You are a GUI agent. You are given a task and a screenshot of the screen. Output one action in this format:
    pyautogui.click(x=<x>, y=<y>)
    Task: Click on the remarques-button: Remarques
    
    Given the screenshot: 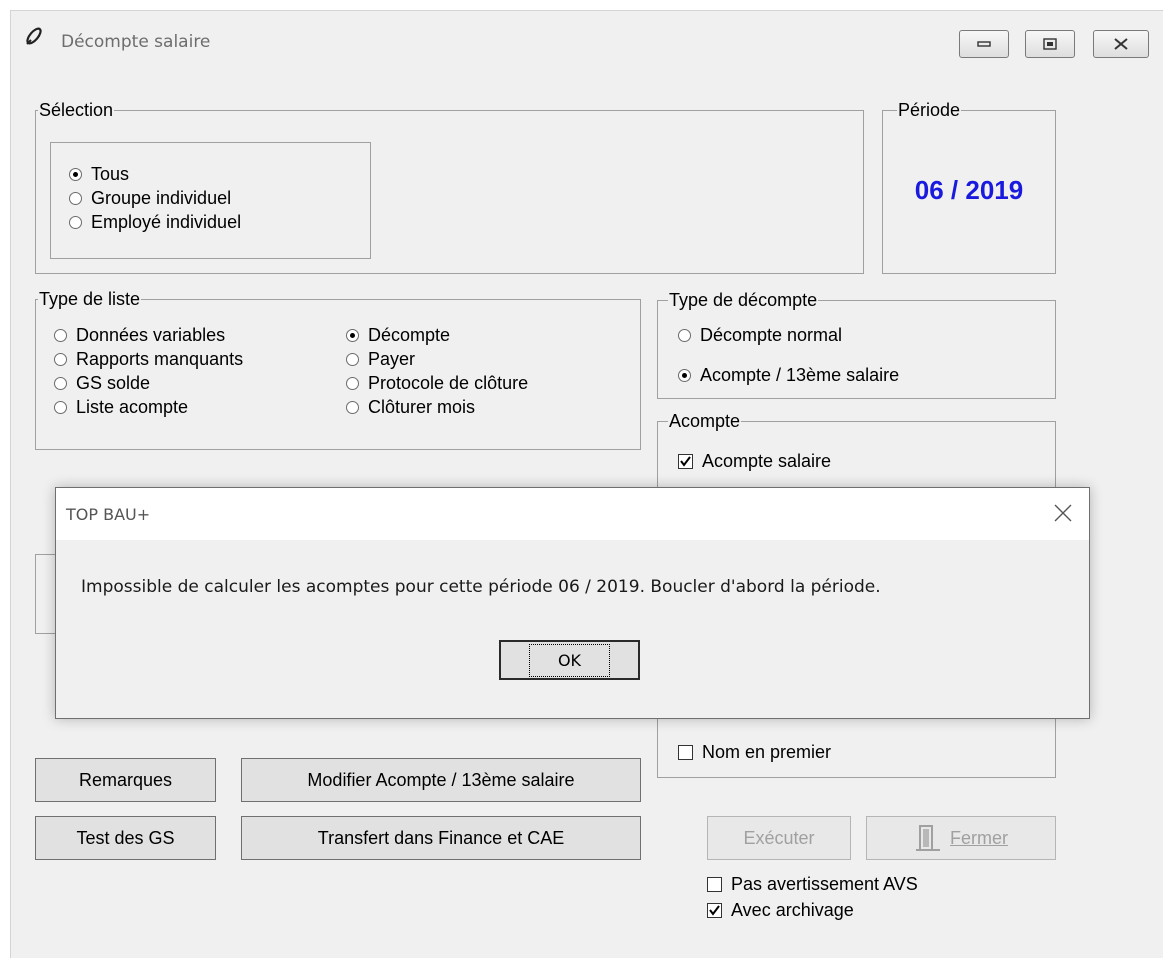 What is the action you would take?
    pyautogui.click(x=125, y=780)
    